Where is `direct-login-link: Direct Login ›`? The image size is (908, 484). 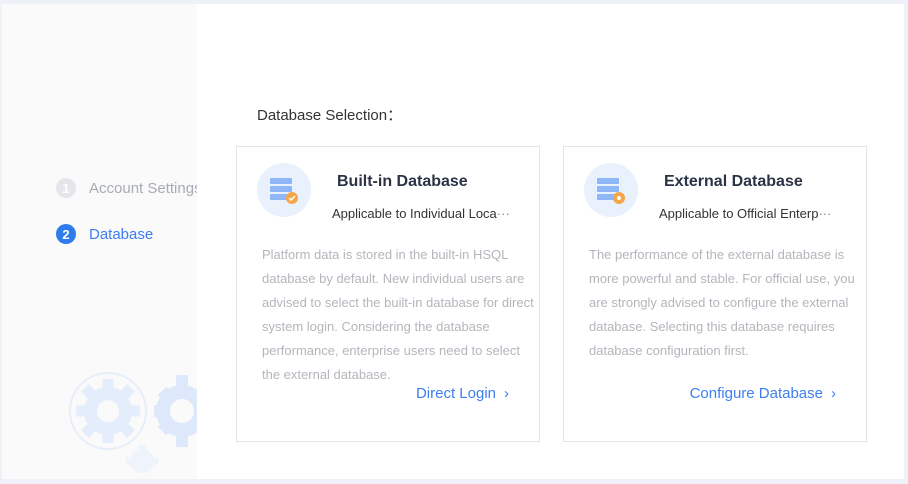
direct-login-link: Direct Login › is located at coordinates (462, 393).